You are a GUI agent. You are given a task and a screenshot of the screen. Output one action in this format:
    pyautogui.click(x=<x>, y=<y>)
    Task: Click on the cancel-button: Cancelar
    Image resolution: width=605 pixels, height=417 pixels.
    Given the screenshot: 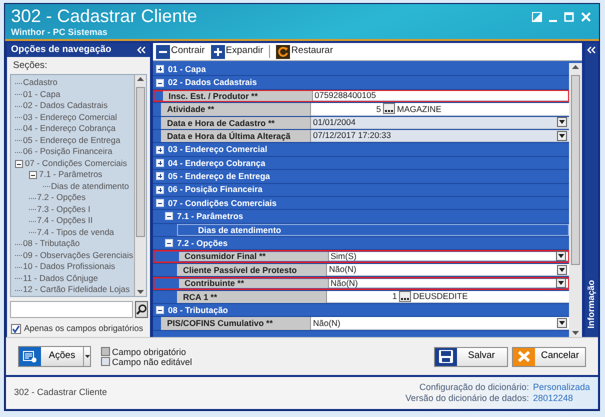 What is the action you would take?
    pyautogui.click(x=549, y=356)
    